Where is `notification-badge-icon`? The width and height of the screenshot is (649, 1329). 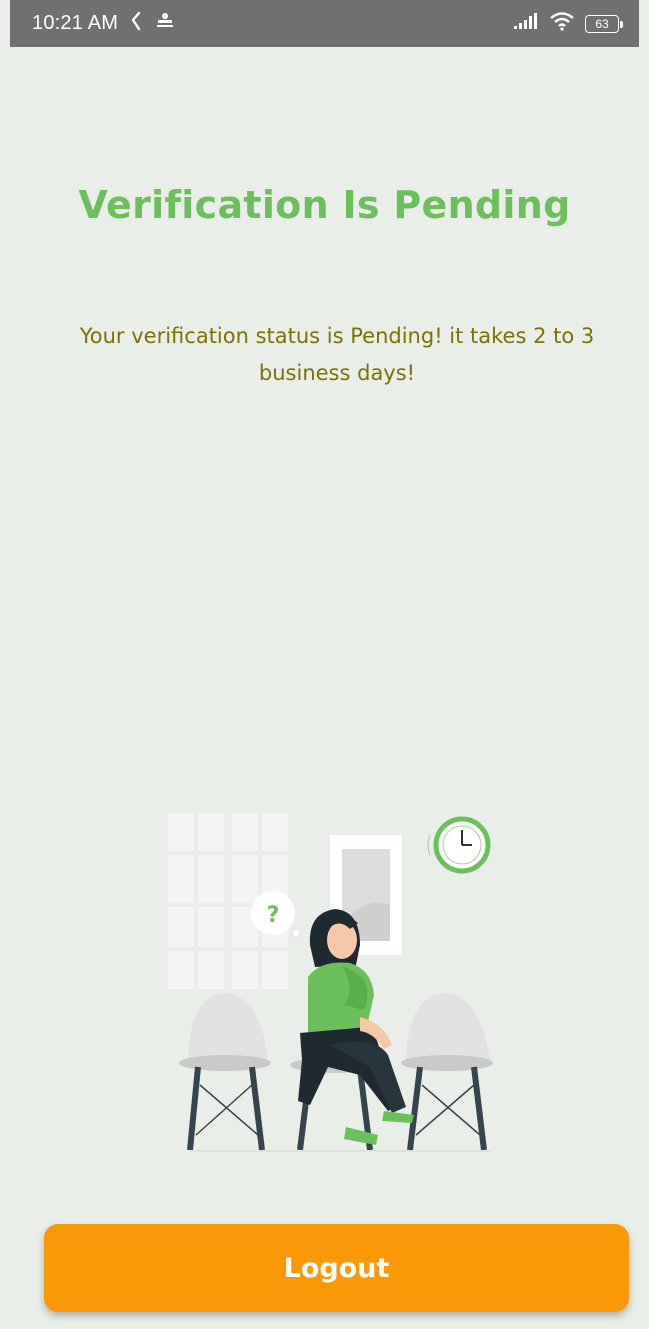
notification-badge-icon is located at coordinates (165, 23).